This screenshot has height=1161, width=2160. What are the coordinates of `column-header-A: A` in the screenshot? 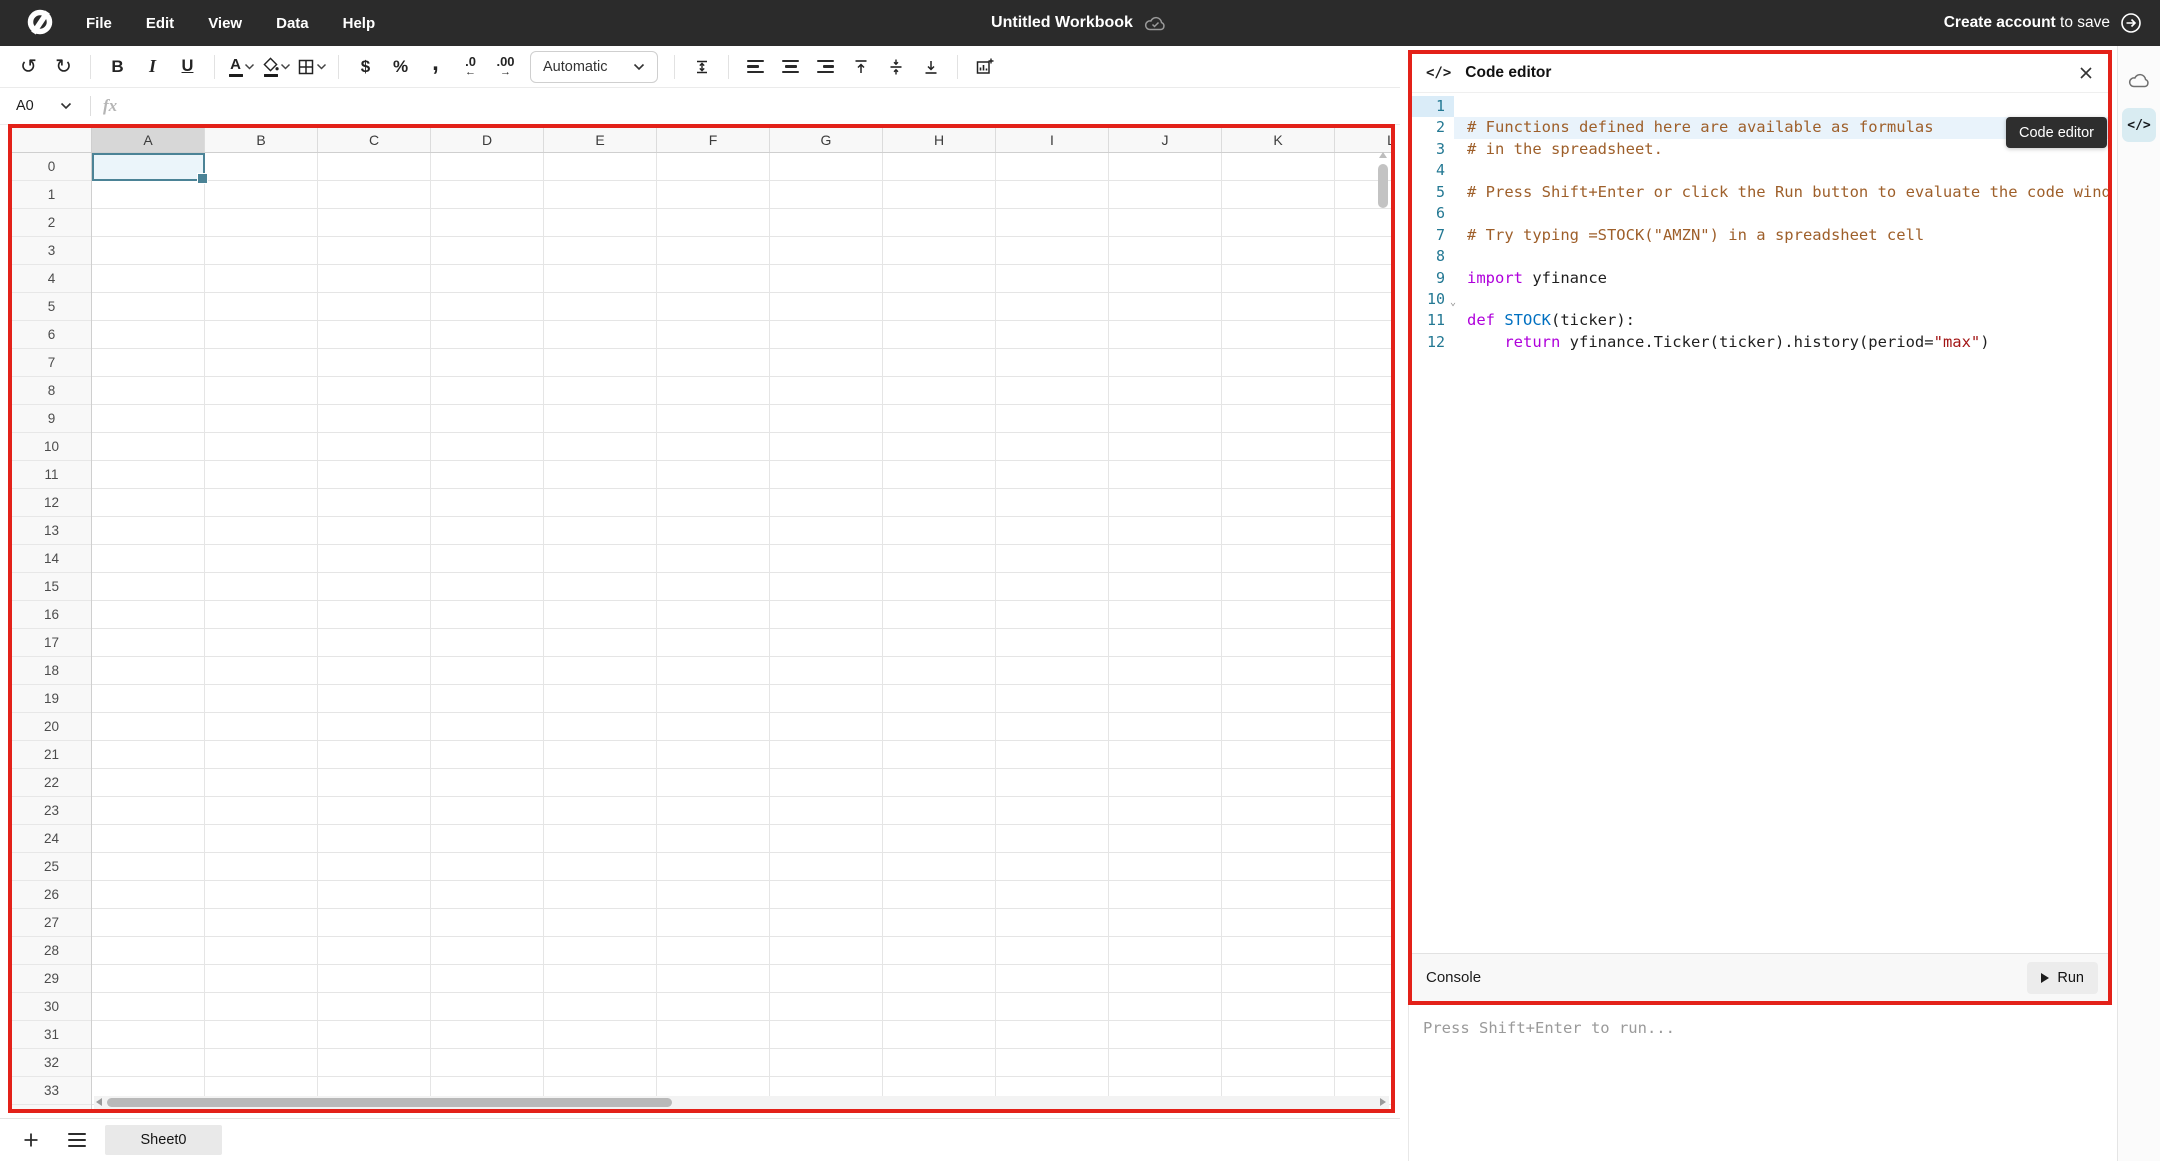 It's located at (148, 140).